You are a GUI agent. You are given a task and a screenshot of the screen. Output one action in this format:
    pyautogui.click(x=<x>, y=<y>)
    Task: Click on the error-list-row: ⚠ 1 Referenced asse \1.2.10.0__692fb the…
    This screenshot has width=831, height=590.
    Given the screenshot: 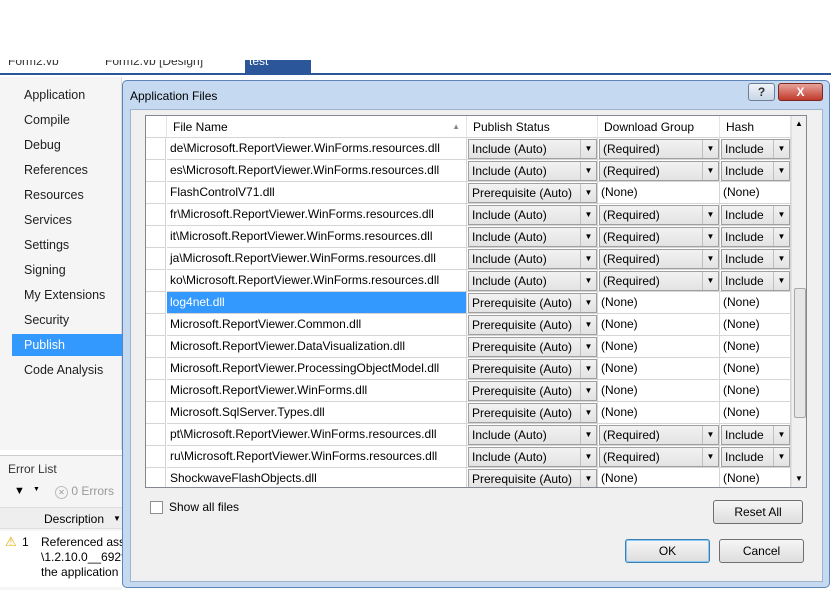 What is the action you would take?
    pyautogui.click(x=66, y=559)
    